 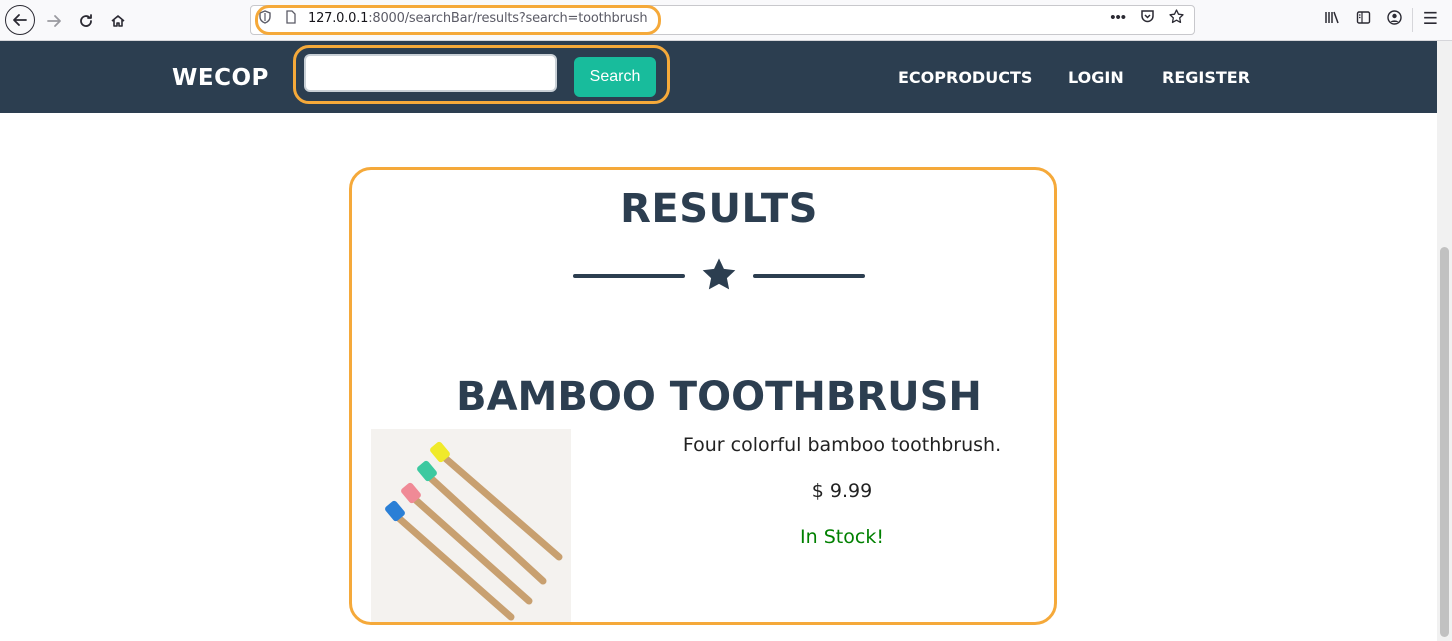 I want to click on nav-link-register: REGISTER, so click(x=1206, y=77).